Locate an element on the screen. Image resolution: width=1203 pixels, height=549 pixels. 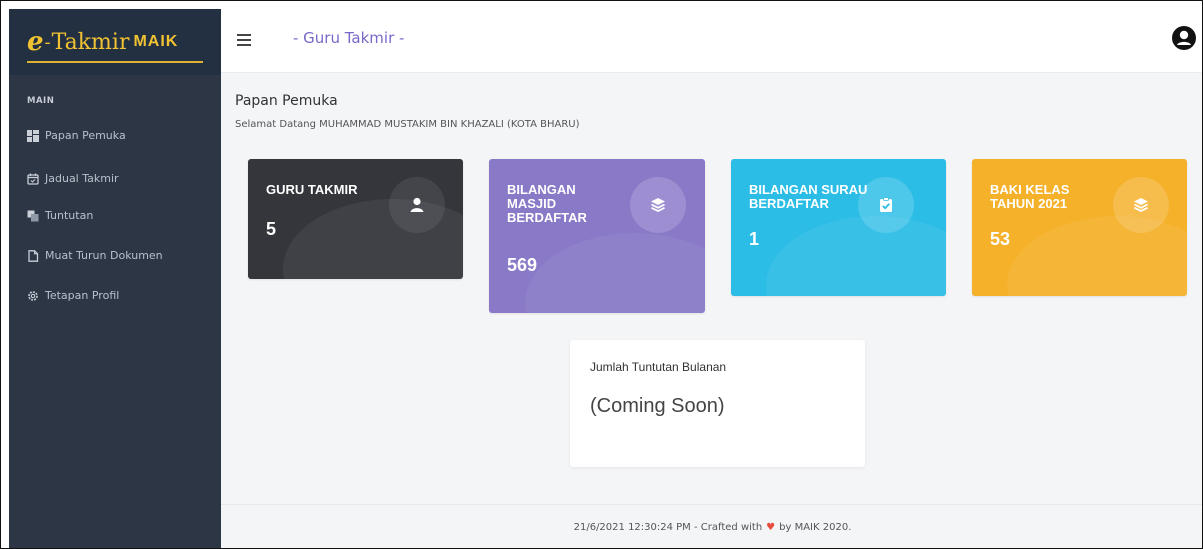
sidebar-item-label: Jadual Takmir is located at coordinates (82, 178).